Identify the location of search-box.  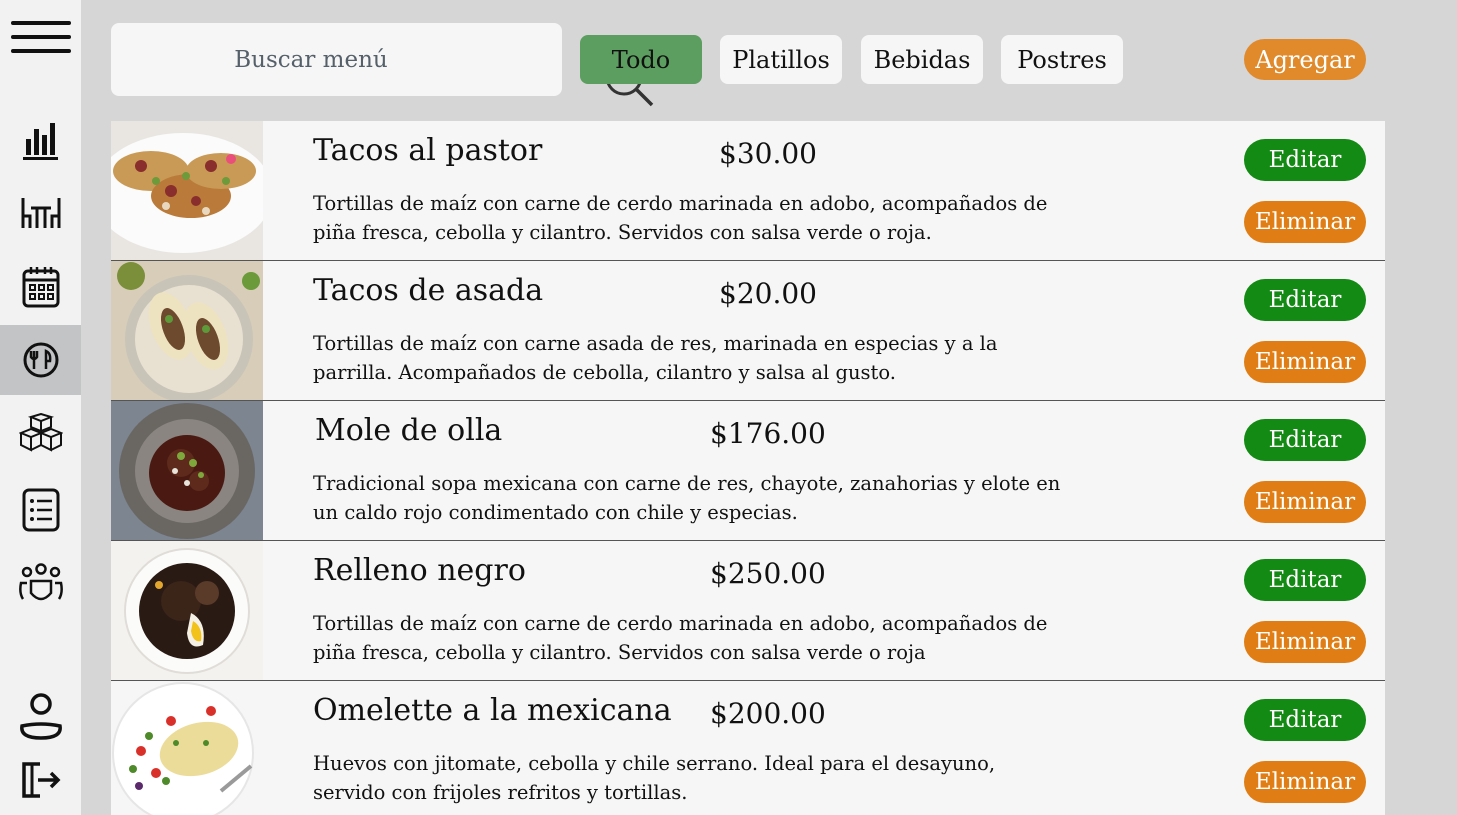
(382, 65).